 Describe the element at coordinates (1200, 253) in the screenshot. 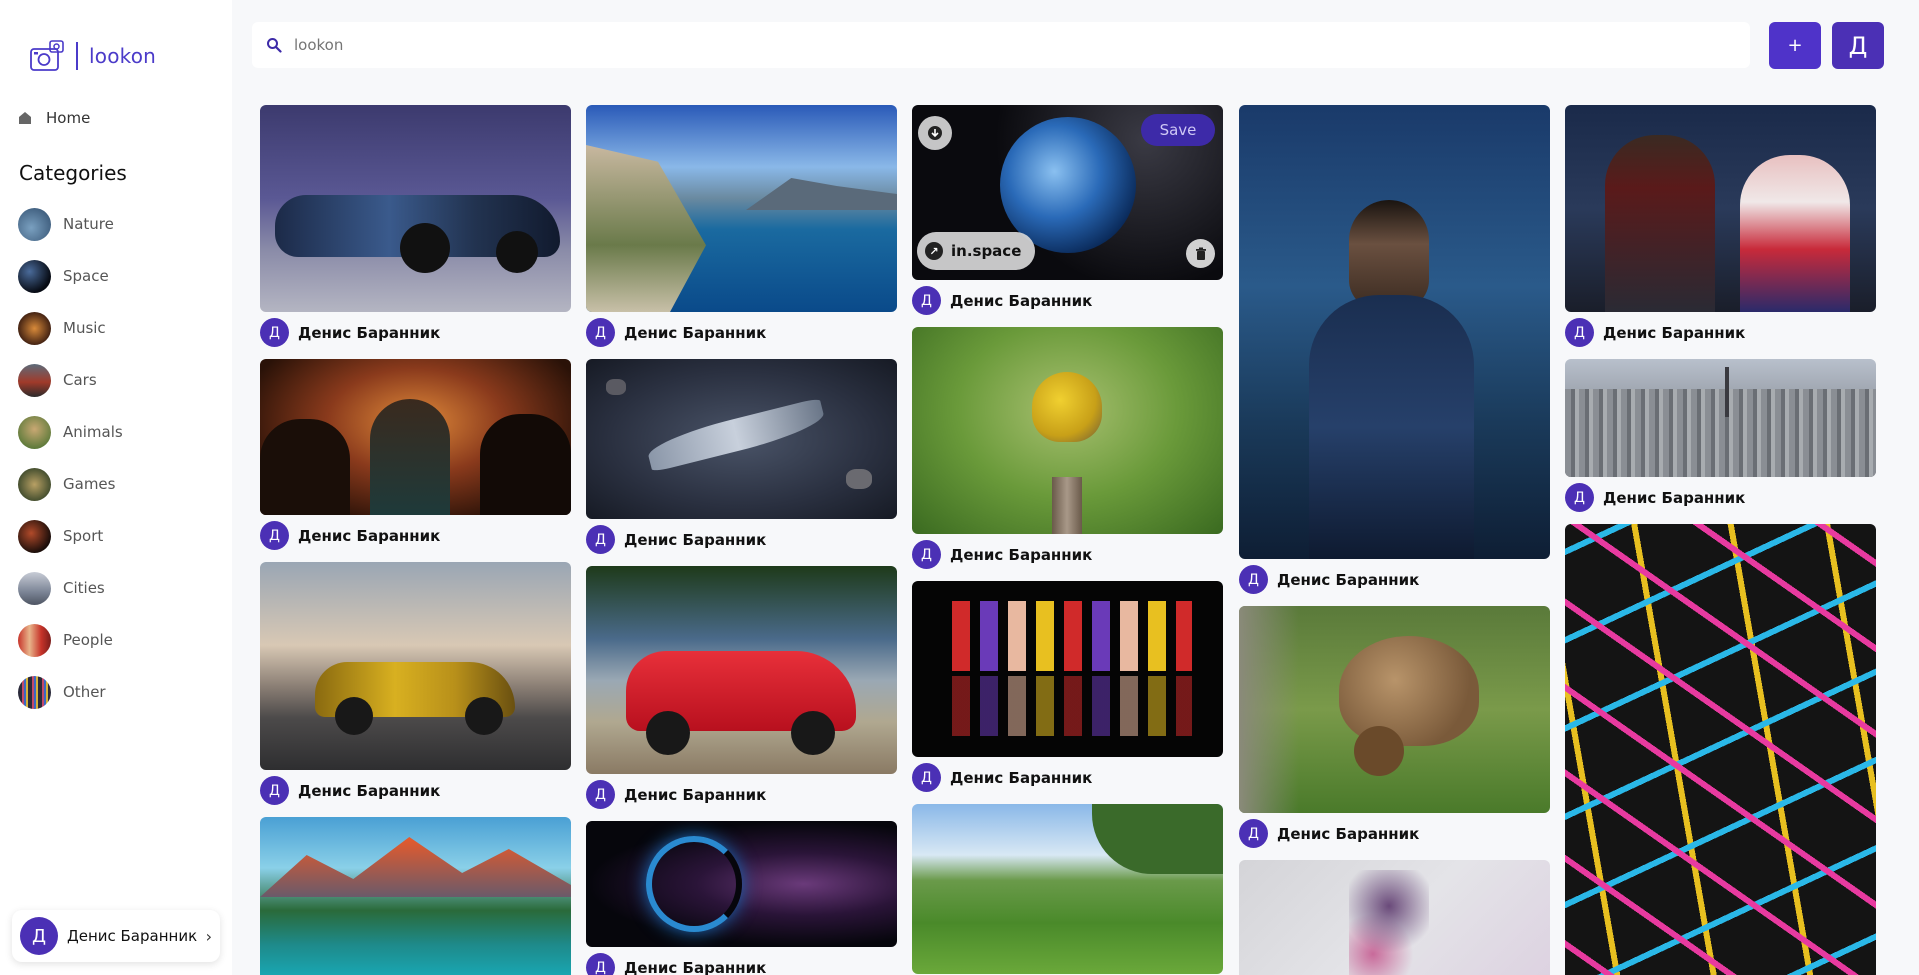

I see `delete-button` at that location.